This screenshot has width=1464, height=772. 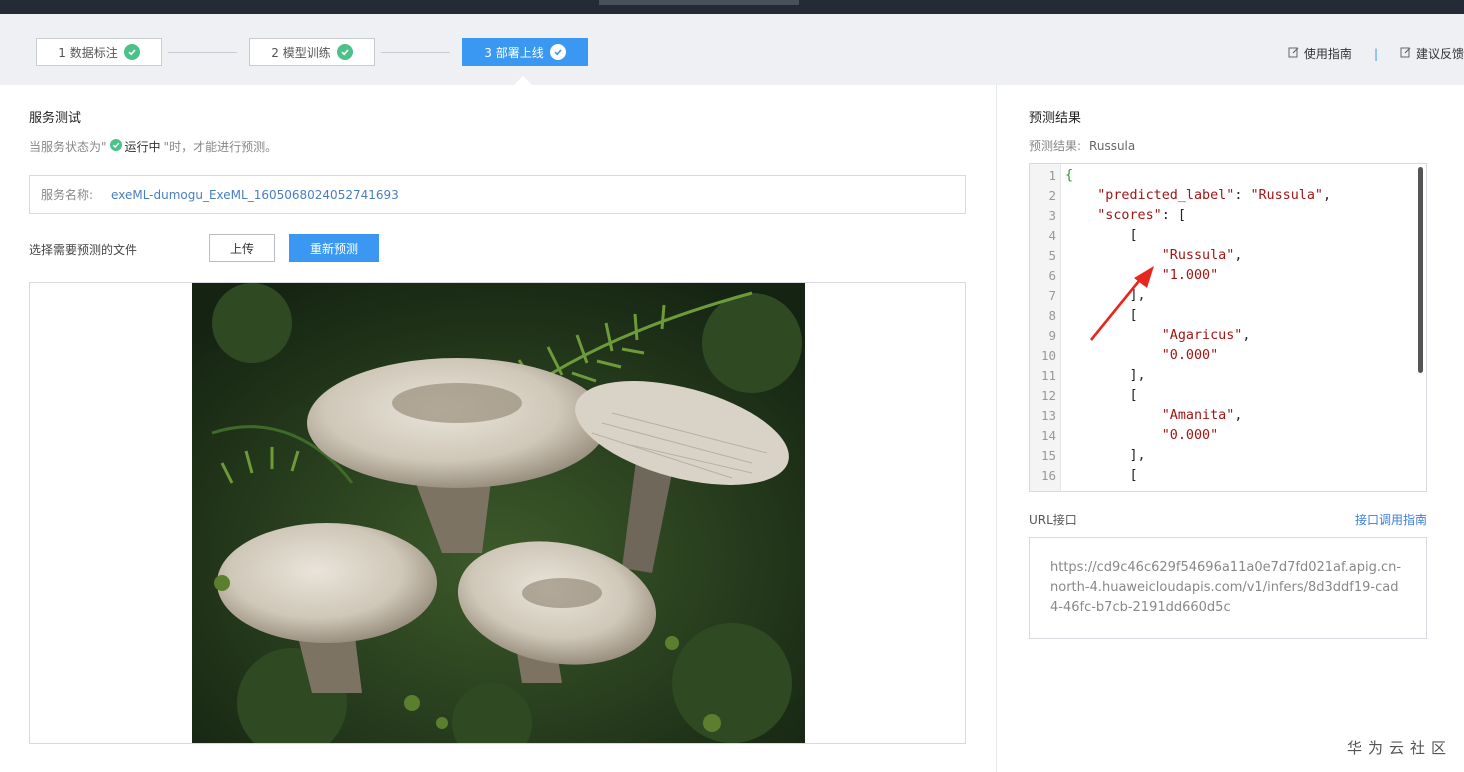 I want to click on line-number: 2, so click(x=1052, y=195).